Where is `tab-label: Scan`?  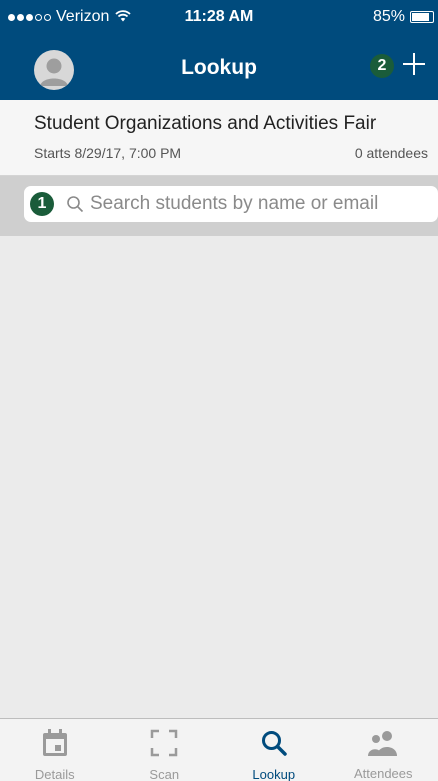
tab-label: Scan is located at coordinates (164, 774).